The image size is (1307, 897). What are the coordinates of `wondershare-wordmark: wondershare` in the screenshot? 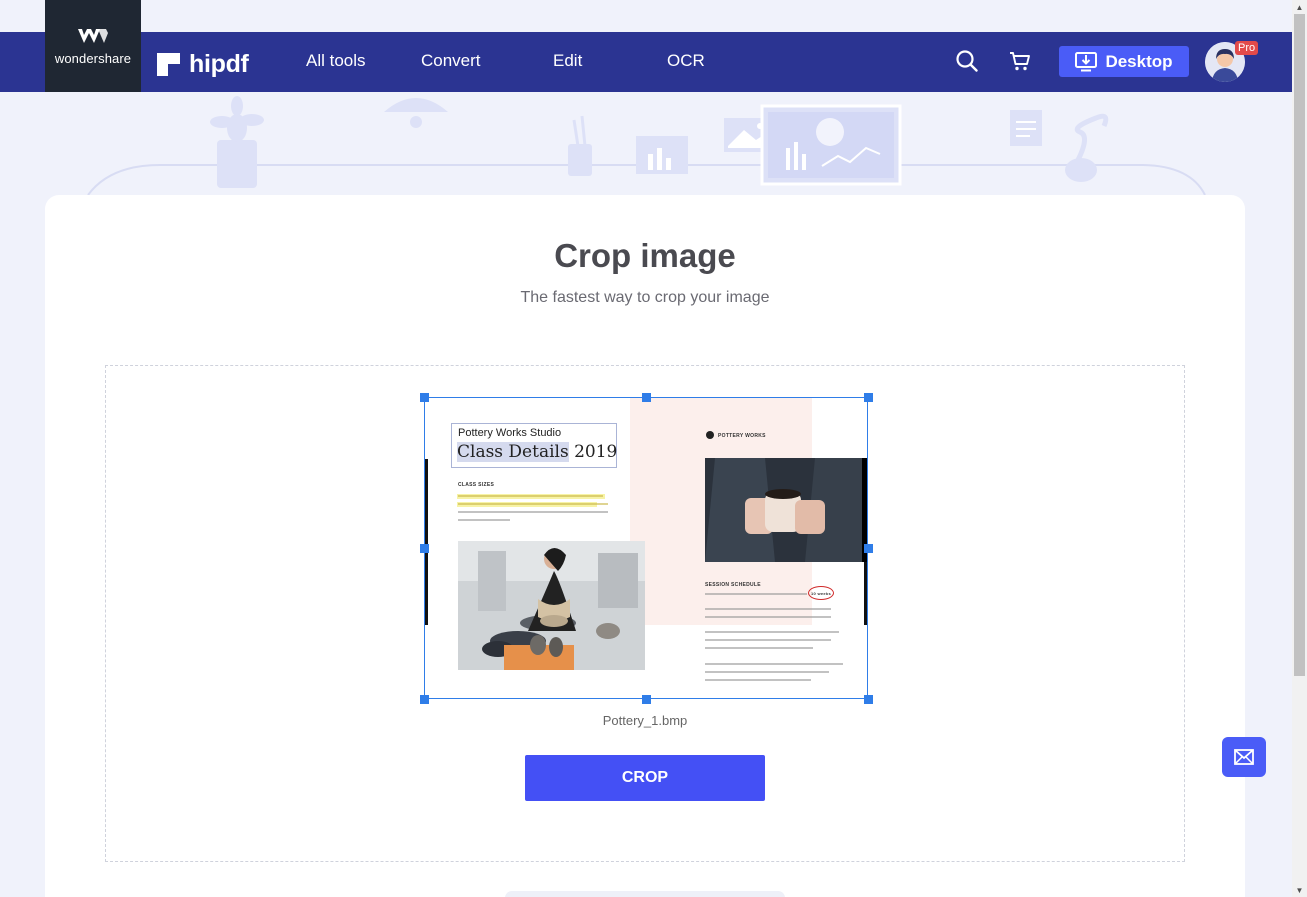 It's located at (93, 58).